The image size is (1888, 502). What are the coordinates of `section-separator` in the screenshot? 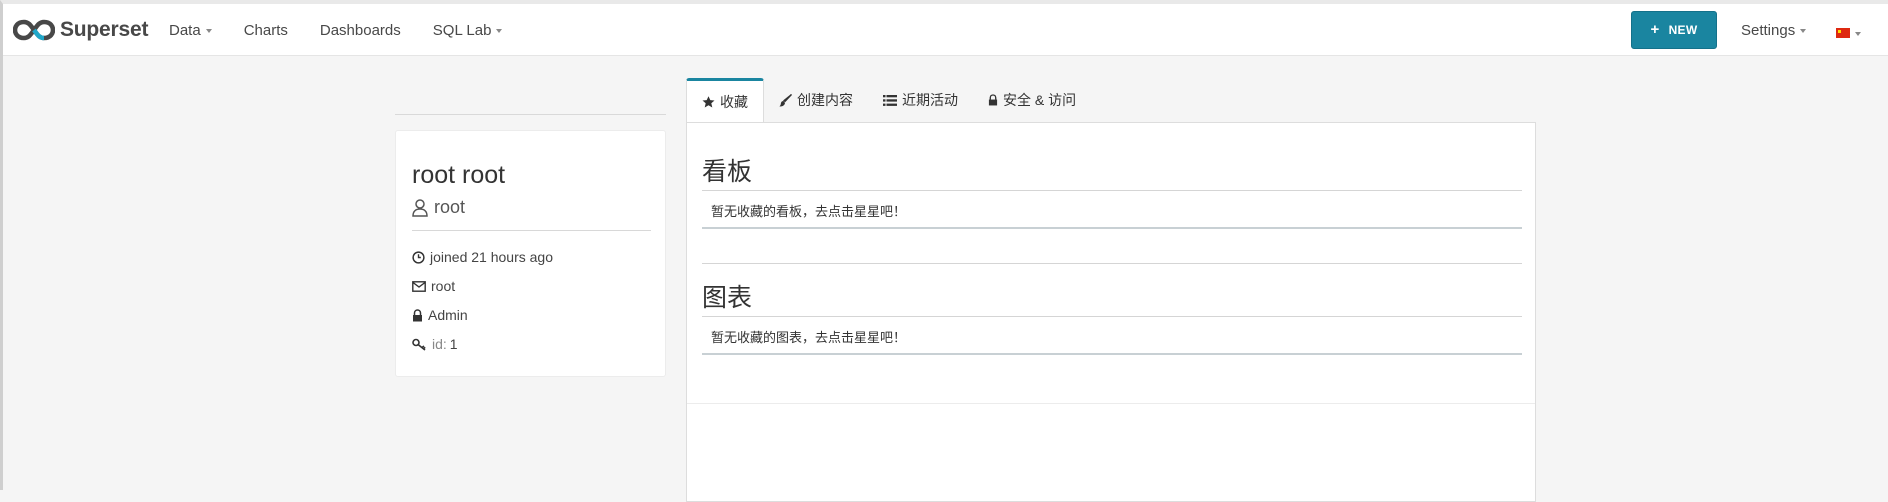 It's located at (1112, 263).